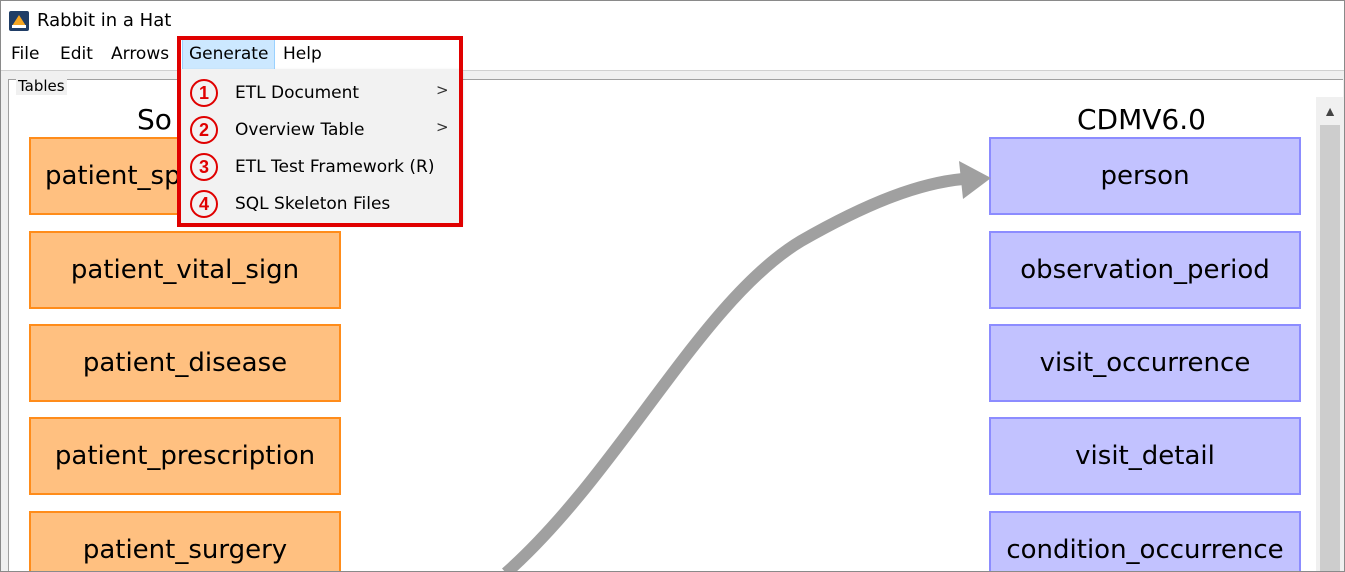 The width and height of the screenshot is (1345, 572). Describe the element at coordinates (185, 270) in the screenshot. I see `source-table-patient-vital-sign: patient_vital_sign` at that location.